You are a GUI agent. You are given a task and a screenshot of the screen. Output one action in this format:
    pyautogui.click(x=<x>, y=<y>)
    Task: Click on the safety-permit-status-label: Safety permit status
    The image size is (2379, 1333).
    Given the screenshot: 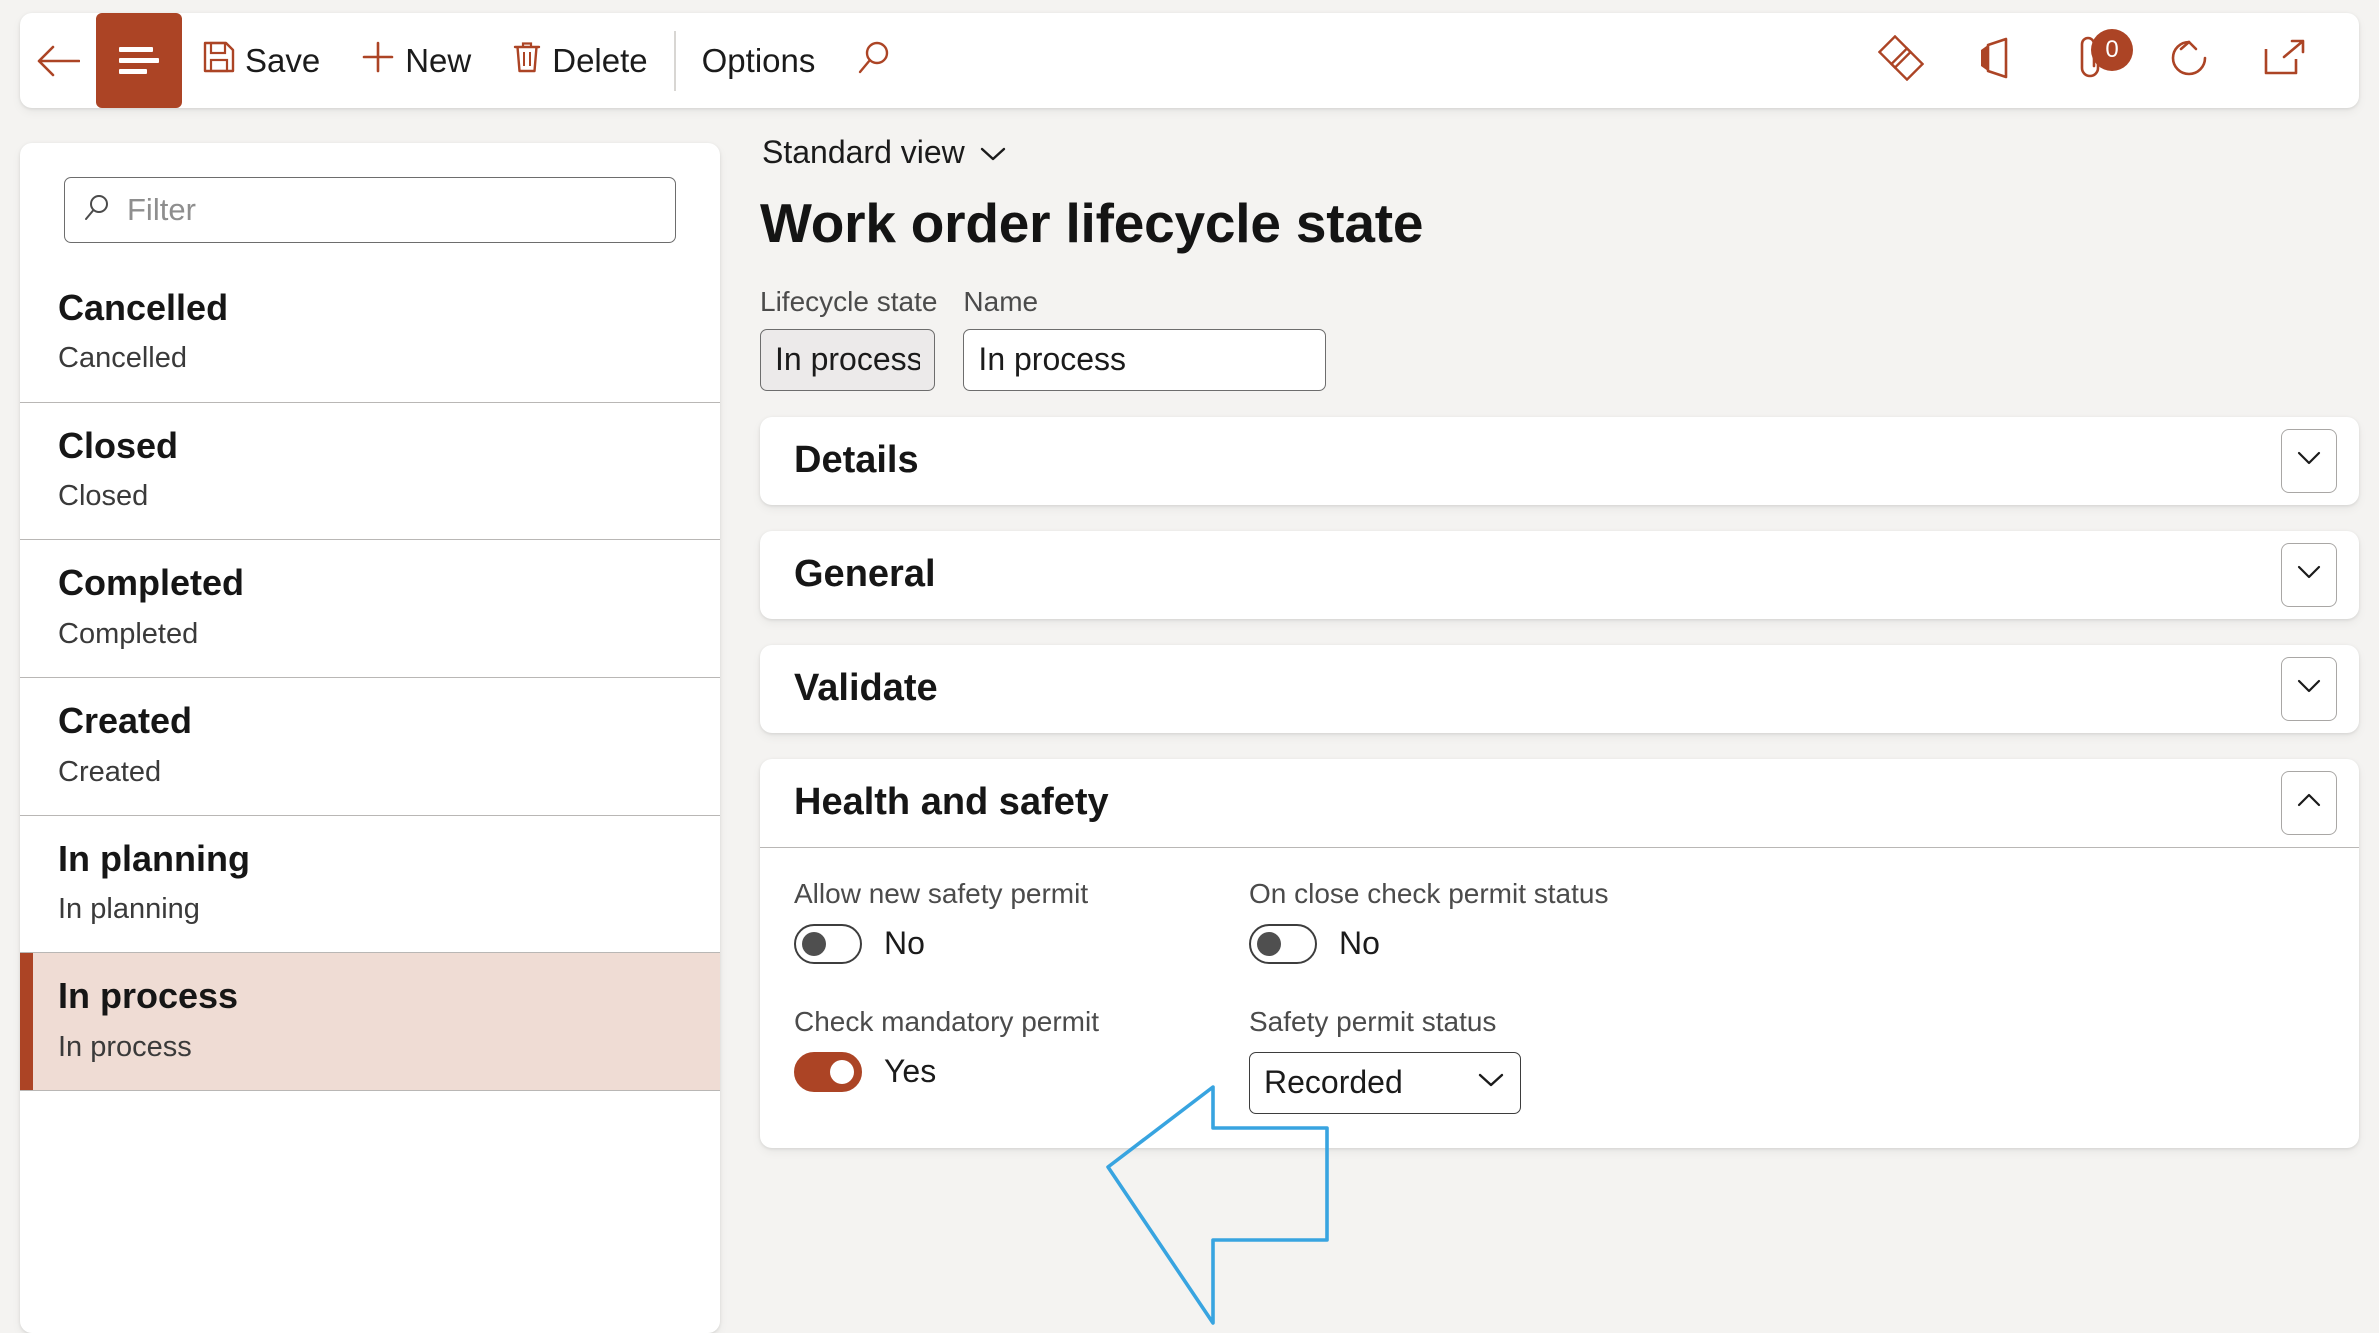 What is the action you would take?
    pyautogui.click(x=1787, y=1022)
    